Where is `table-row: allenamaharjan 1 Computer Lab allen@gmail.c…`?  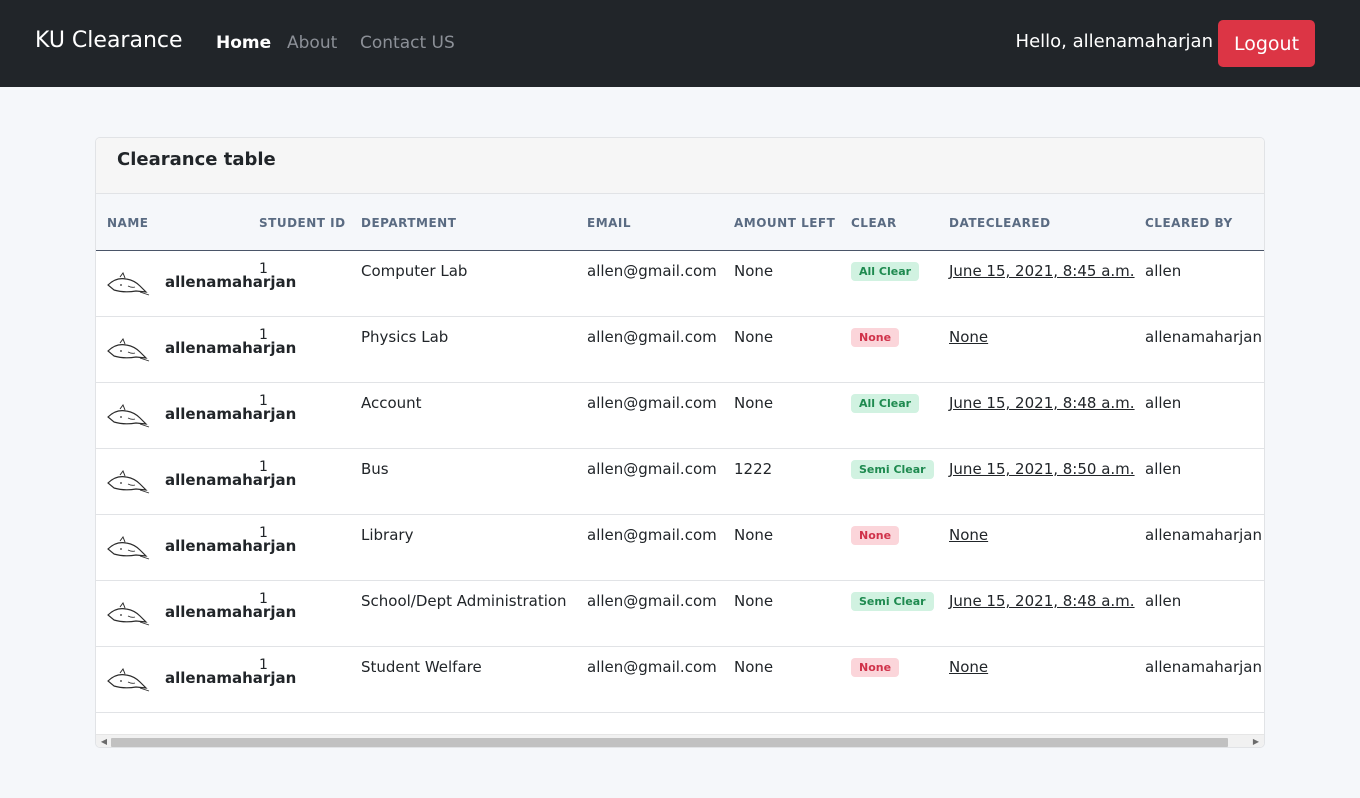
table-row: allenamaharjan 1 Computer Lab allen@gmail.c… is located at coordinates (680, 284).